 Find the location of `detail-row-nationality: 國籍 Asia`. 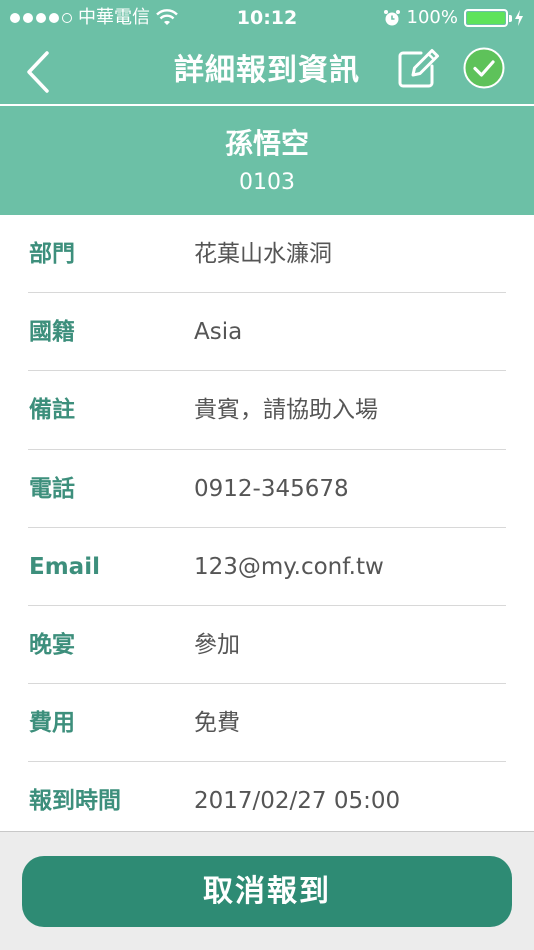

detail-row-nationality: 國籍 Asia is located at coordinates (267, 332).